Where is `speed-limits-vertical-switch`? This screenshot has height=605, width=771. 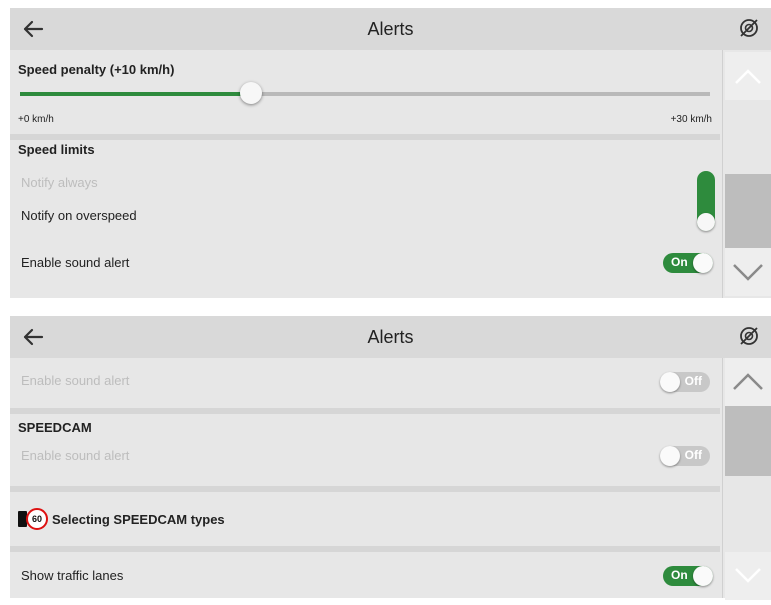
speed-limits-vertical-switch is located at coordinates (706, 201).